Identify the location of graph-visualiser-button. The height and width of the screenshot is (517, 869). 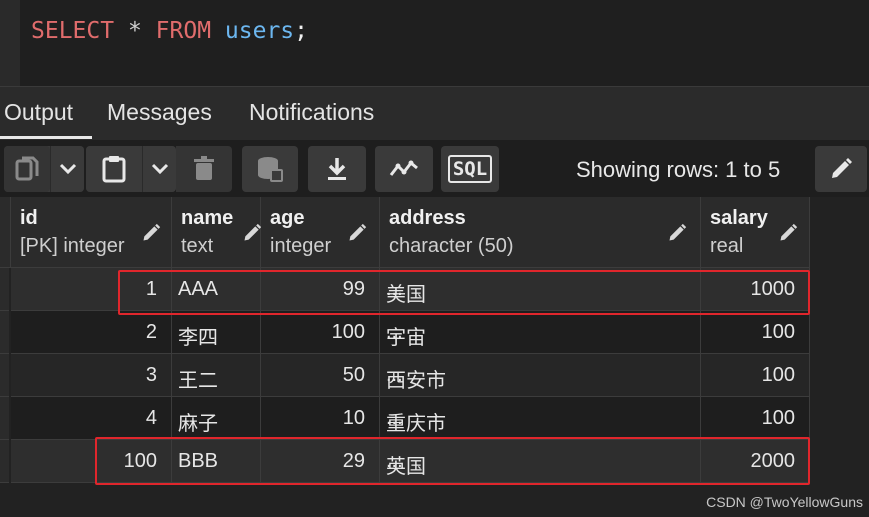
(404, 169).